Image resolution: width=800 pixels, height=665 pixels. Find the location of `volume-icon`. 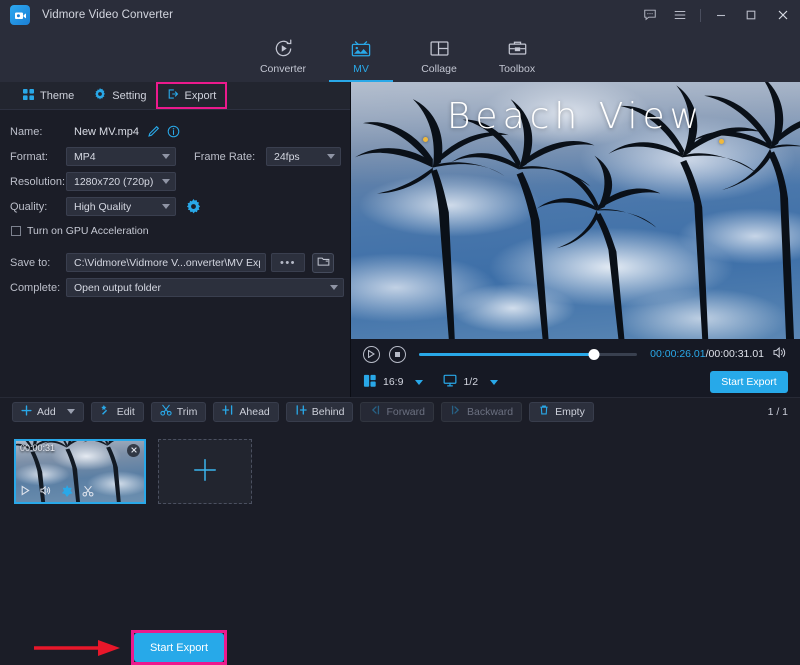

volume-icon is located at coordinates (46, 492).